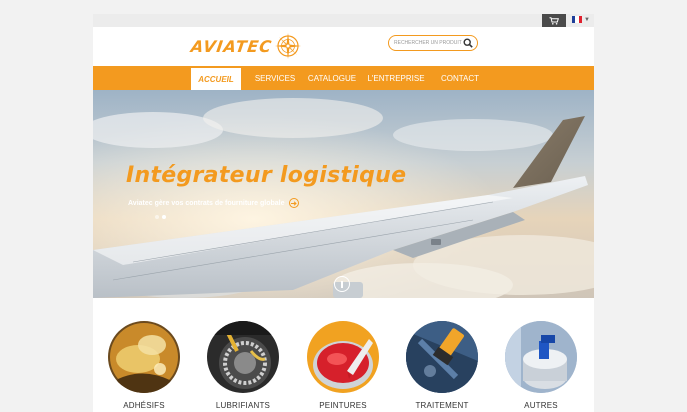 This screenshot has height=412, width=687. I want to click on language-selector: ▼, so click(581, 19).